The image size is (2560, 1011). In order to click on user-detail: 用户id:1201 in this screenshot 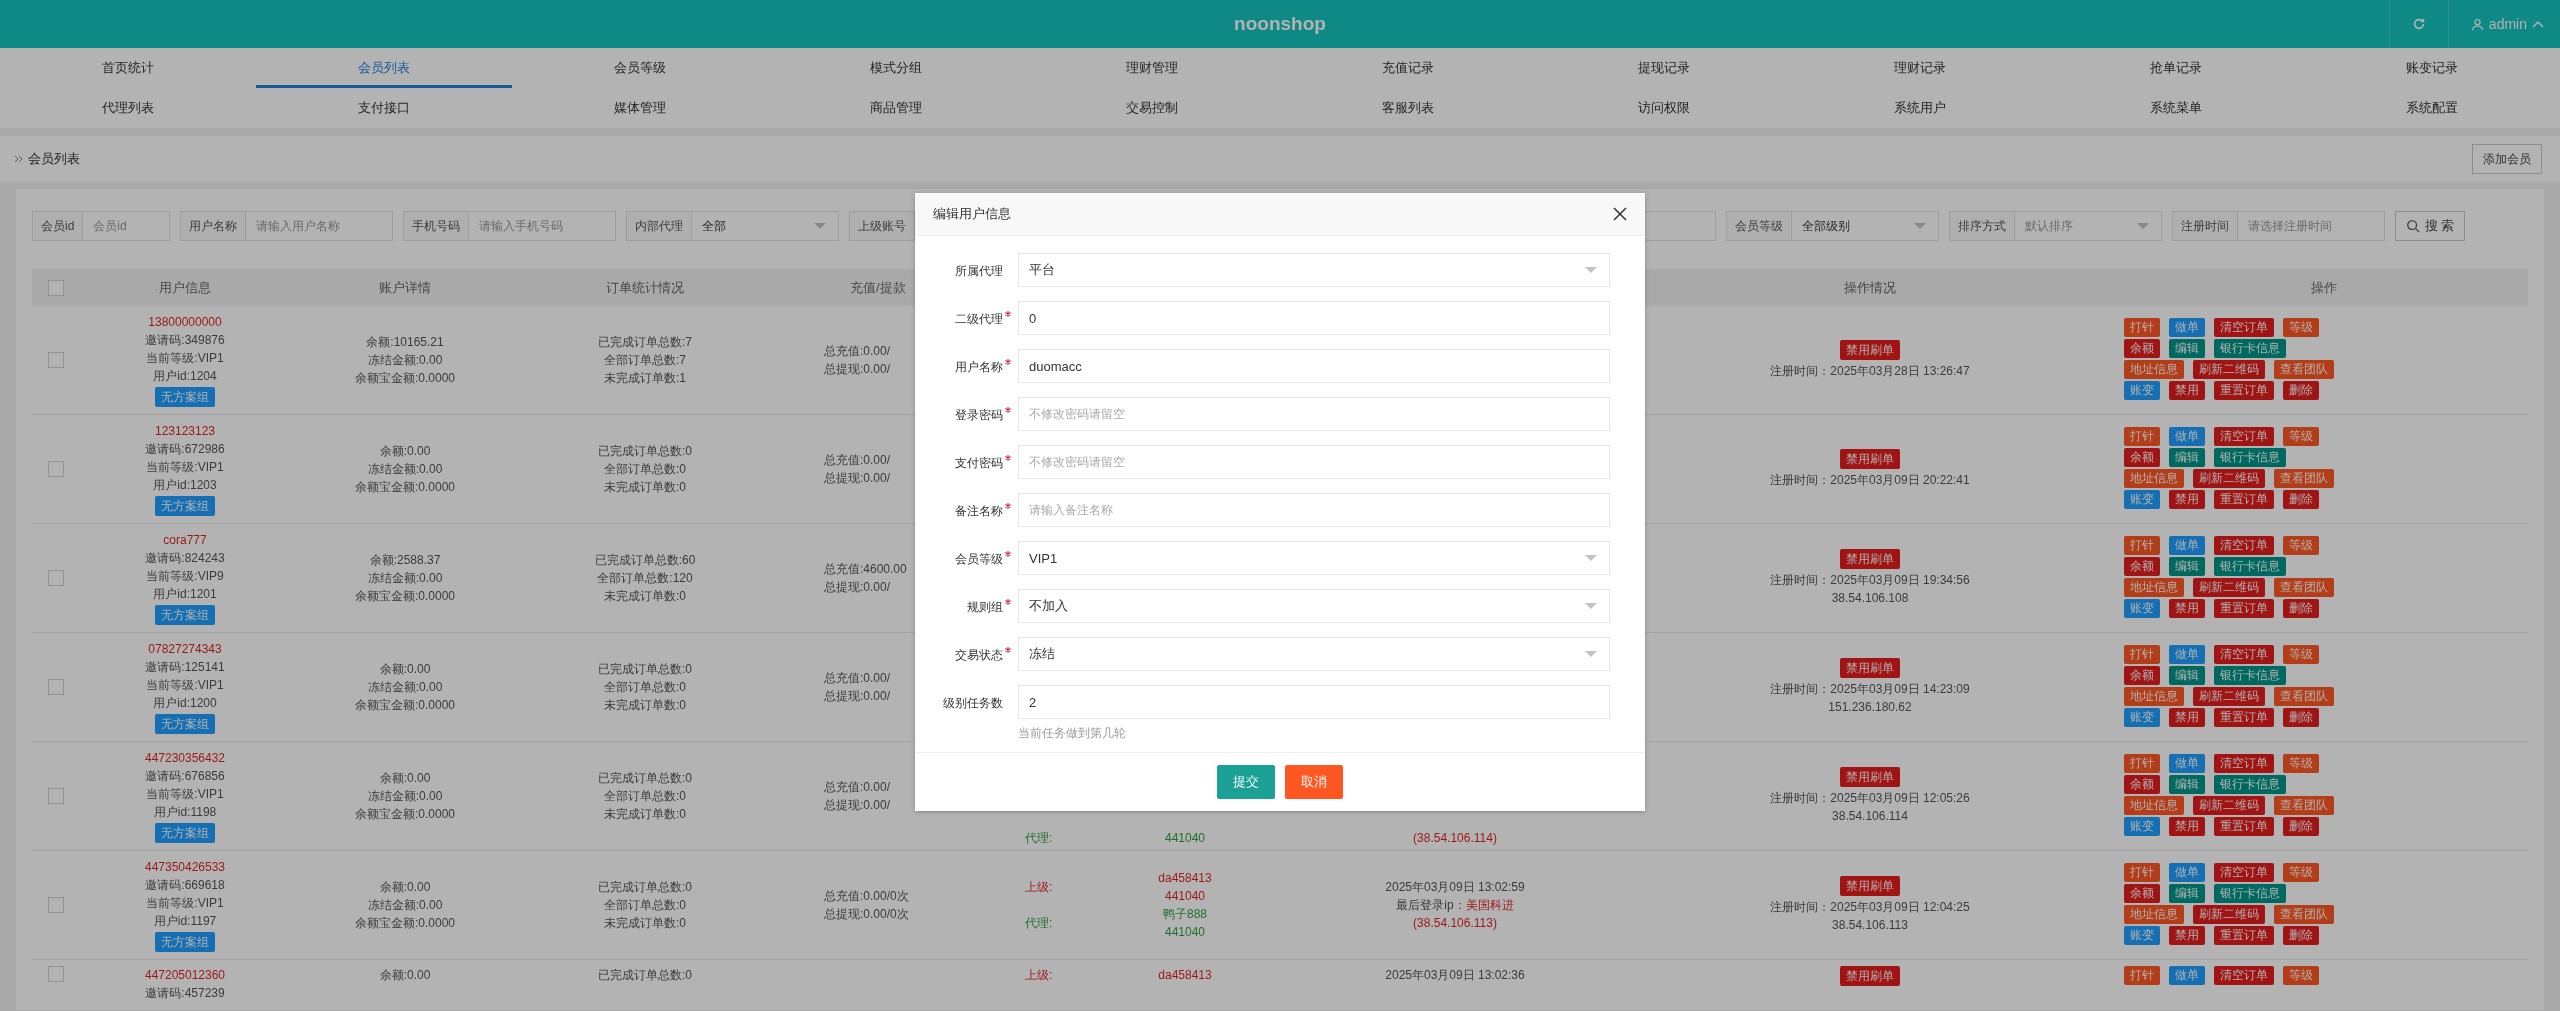, I will do `click(185, 594)`.